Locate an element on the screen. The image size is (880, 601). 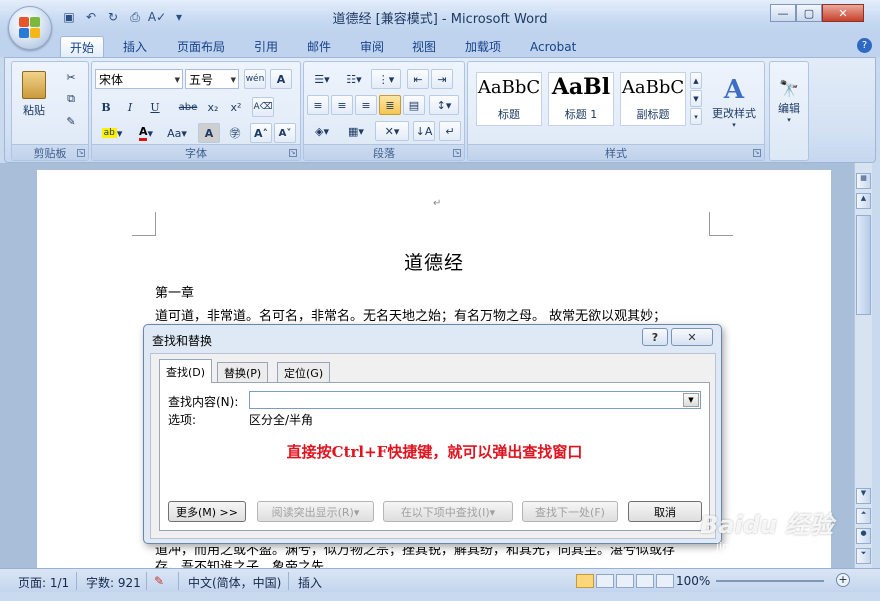
increase-indent-icon: ⇥ is located at coordinates (442, 79).